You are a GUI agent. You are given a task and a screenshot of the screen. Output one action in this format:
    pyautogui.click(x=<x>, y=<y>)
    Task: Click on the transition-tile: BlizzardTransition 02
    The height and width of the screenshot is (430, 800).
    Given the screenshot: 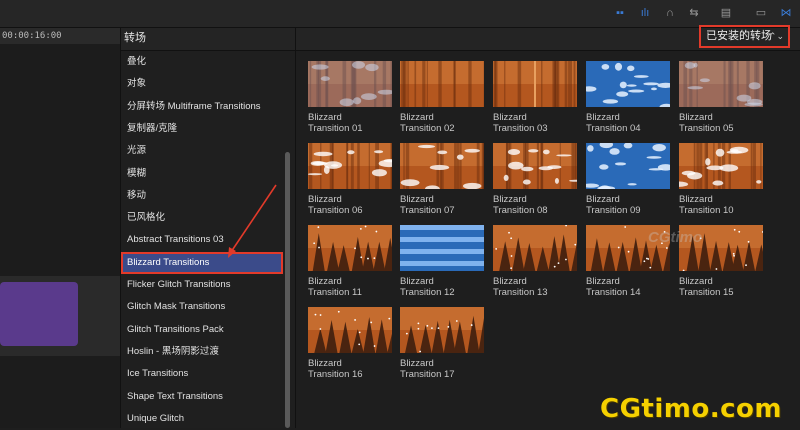 What is the action you would take?
    pyautogui.click(x=442, y=99)
    